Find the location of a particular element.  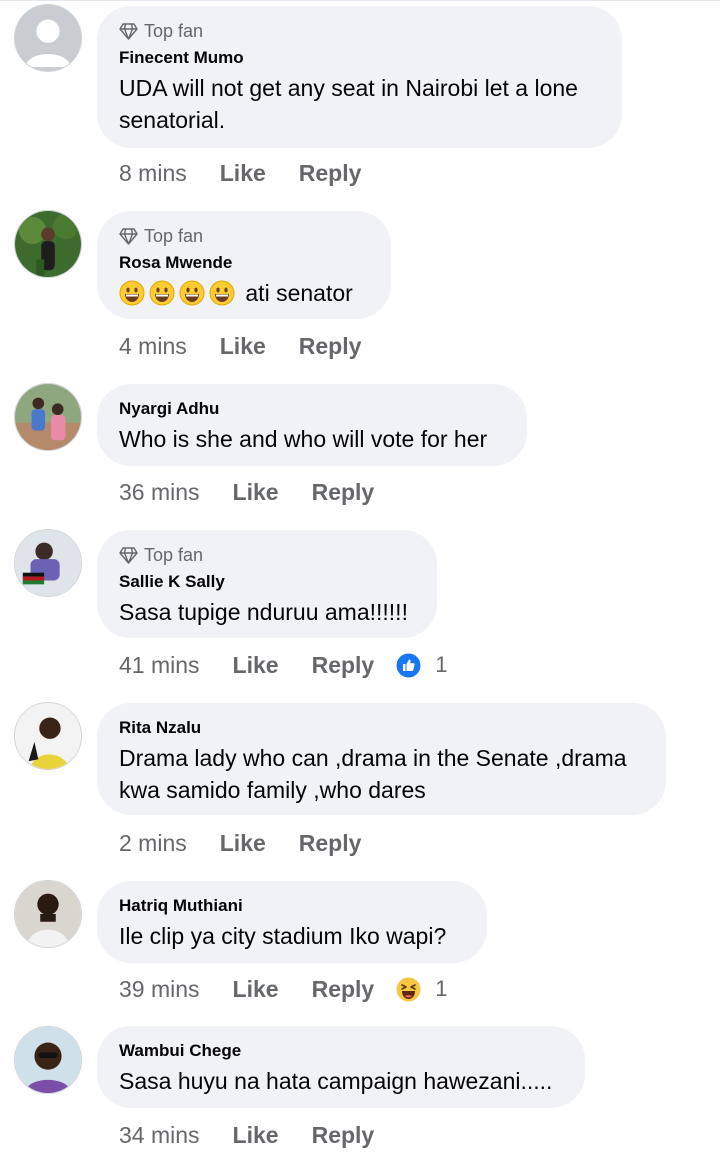

comment-text: Ile clip ya city stadium Iko wapi? is located at coordinates (283, 936).